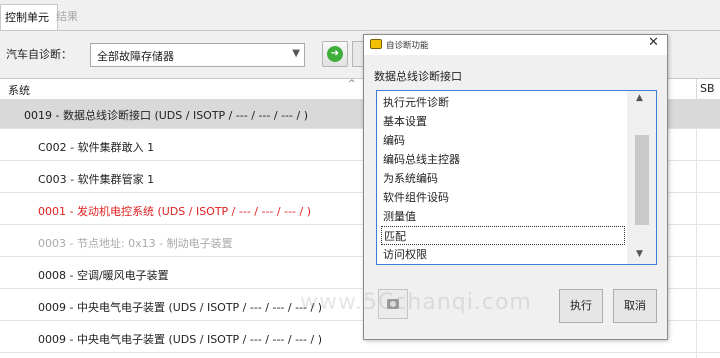 The image size is (720, 358). Describe the element at coordinates (707, 88) in the screenshot. I see `column-header-sb: SB` at that location.